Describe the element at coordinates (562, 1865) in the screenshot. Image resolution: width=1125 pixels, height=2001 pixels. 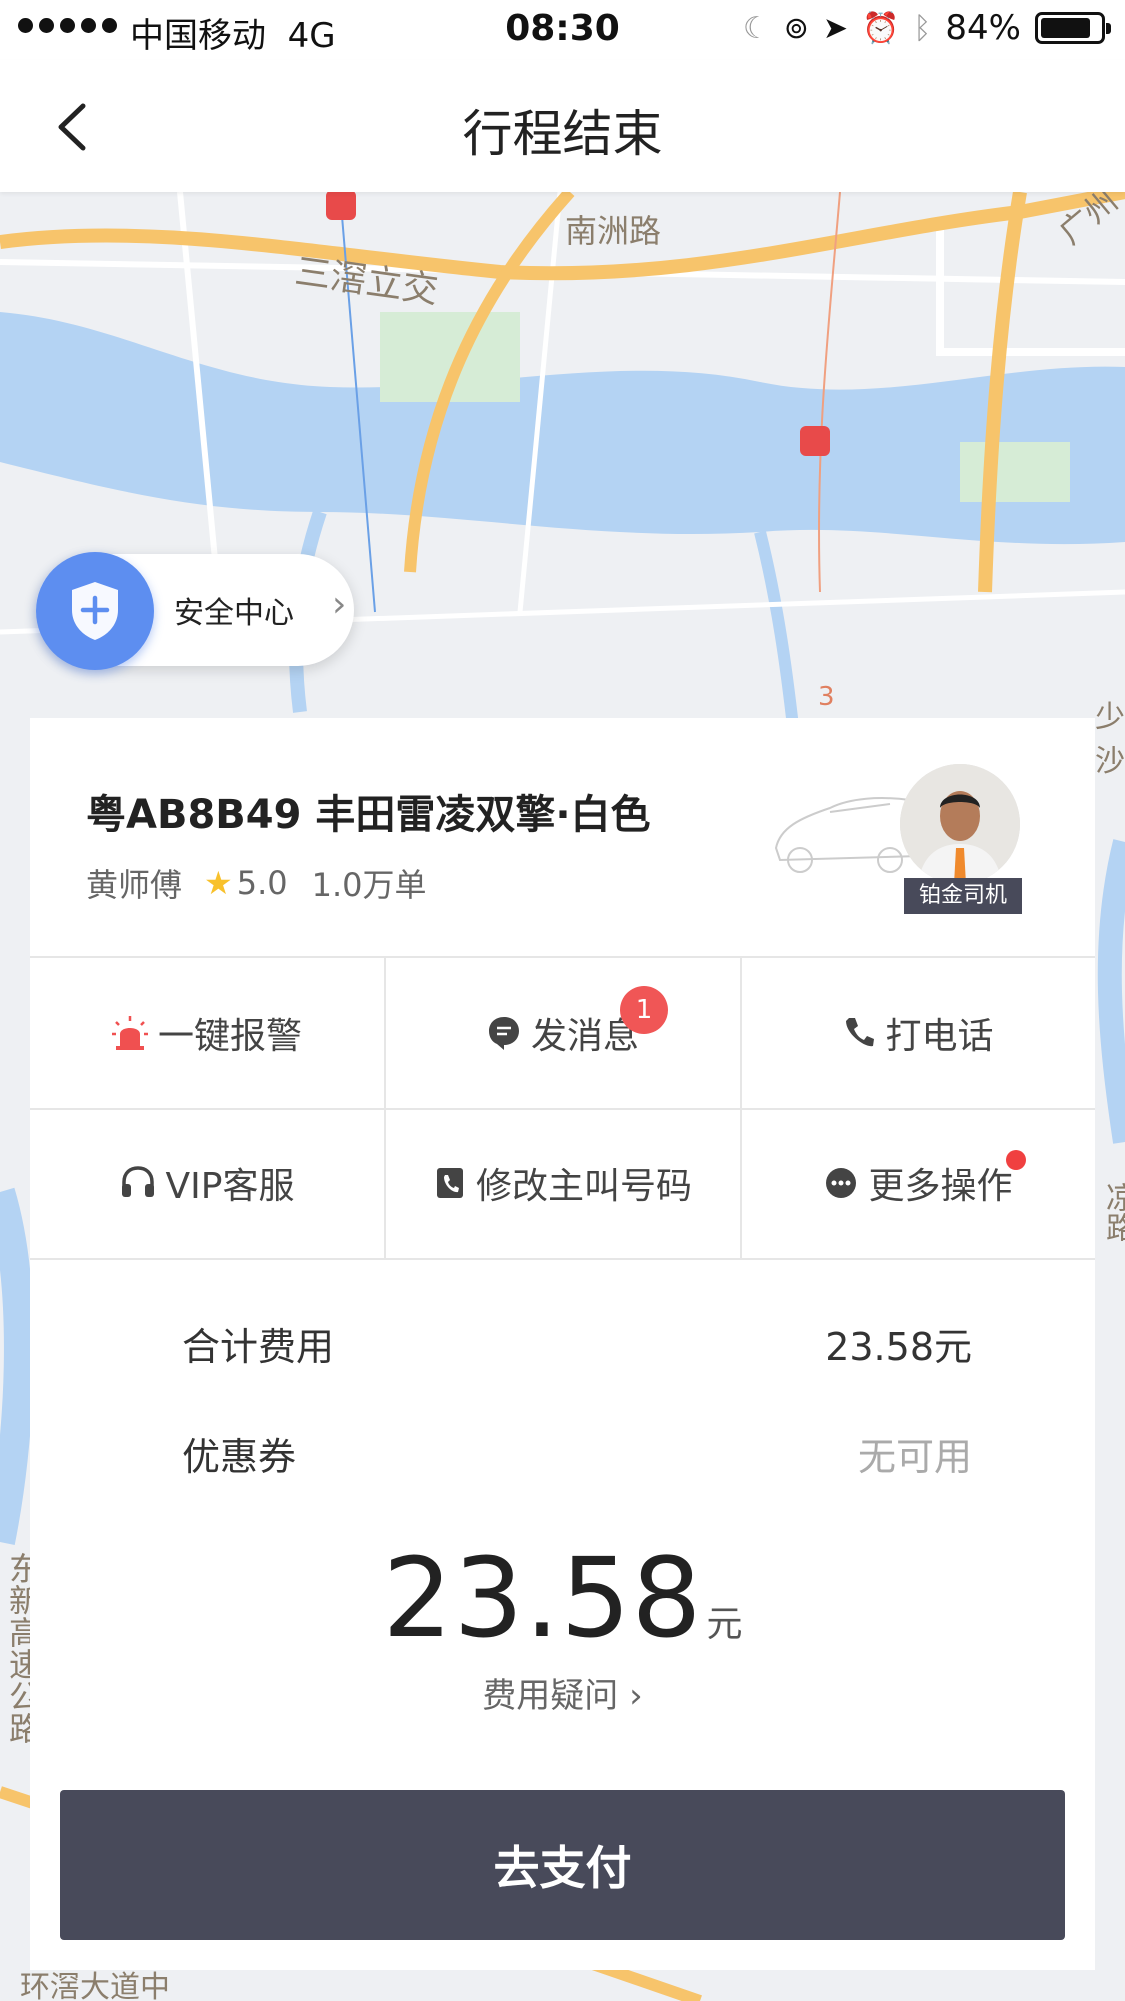
I see `pay-button: 去支付` at that location.